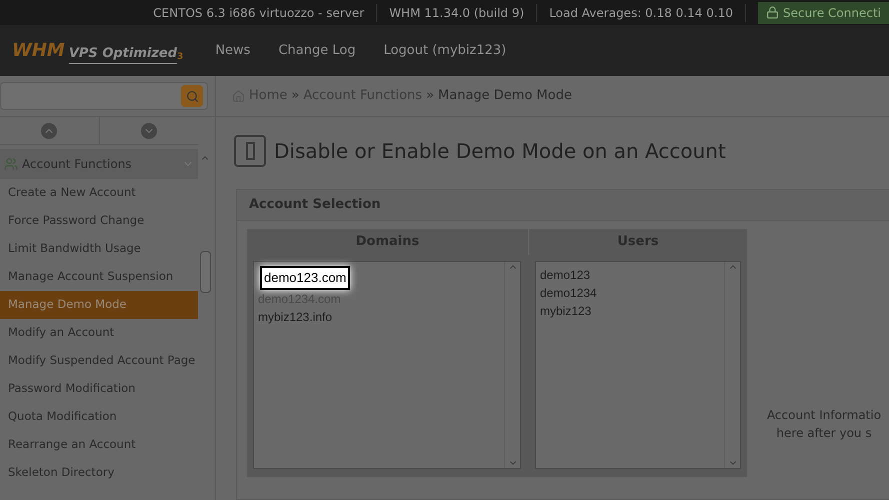  Describe the element at coordinates (379, 317) in the screenshot. I see `domain-option: mybiz123.info` at that location.